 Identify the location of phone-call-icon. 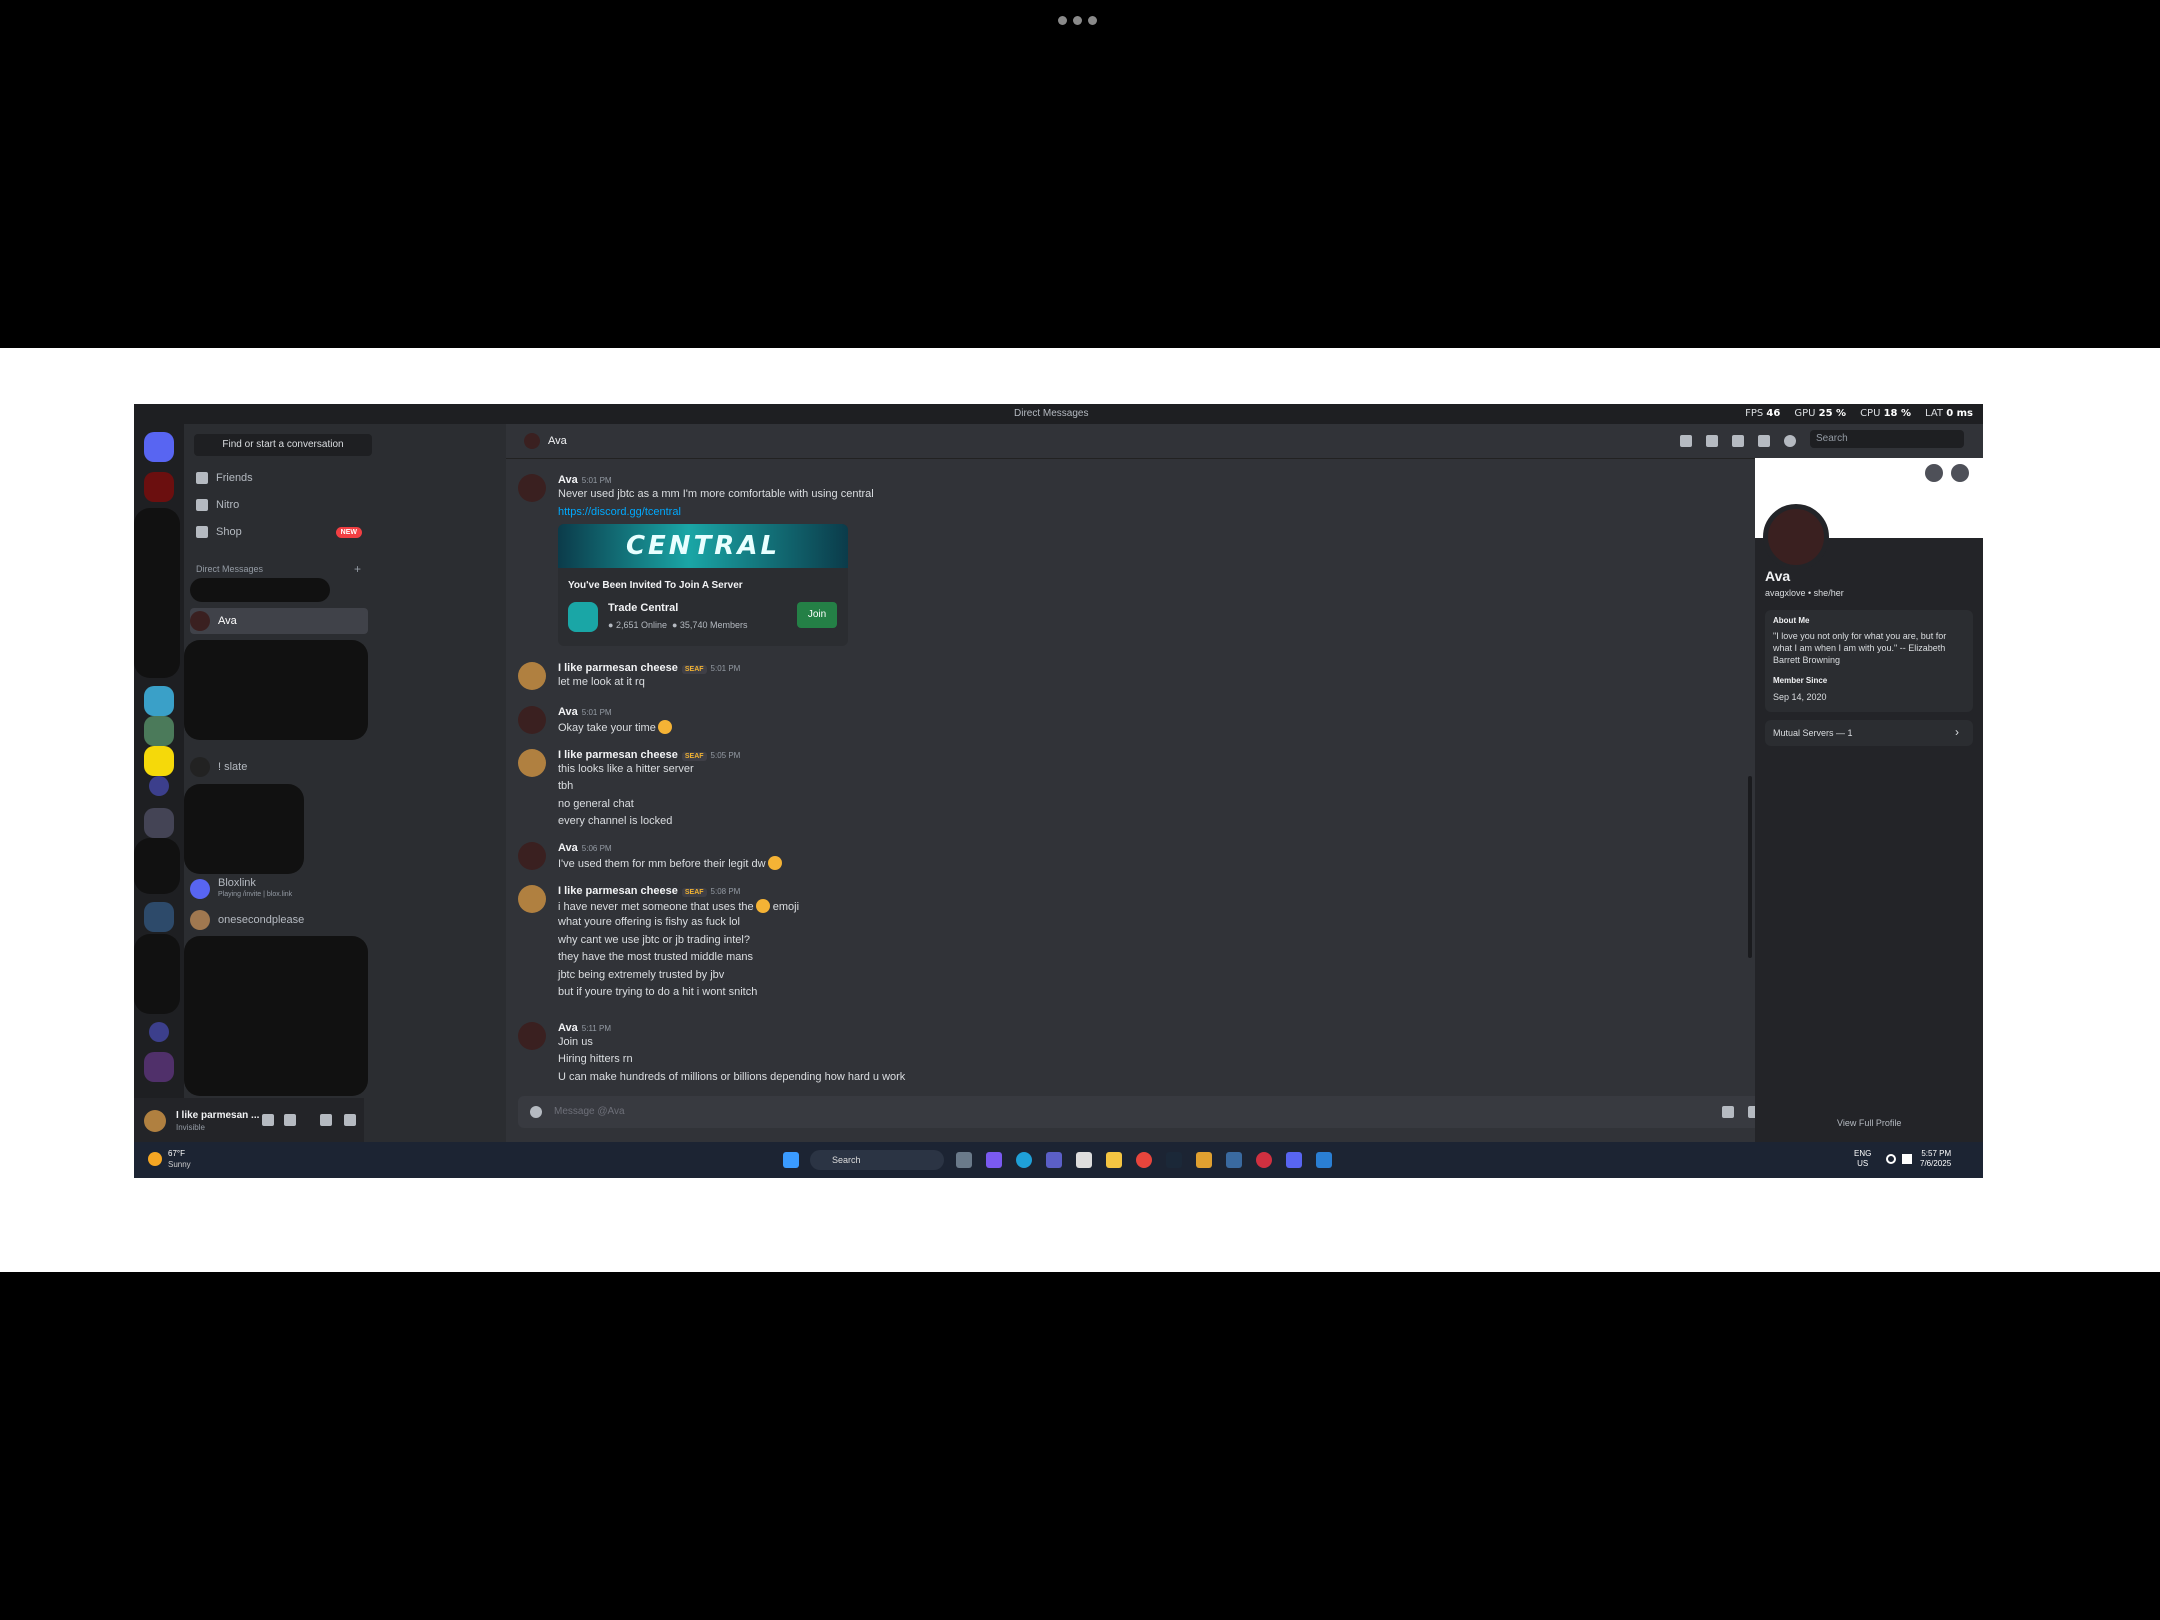
(1686, 441).